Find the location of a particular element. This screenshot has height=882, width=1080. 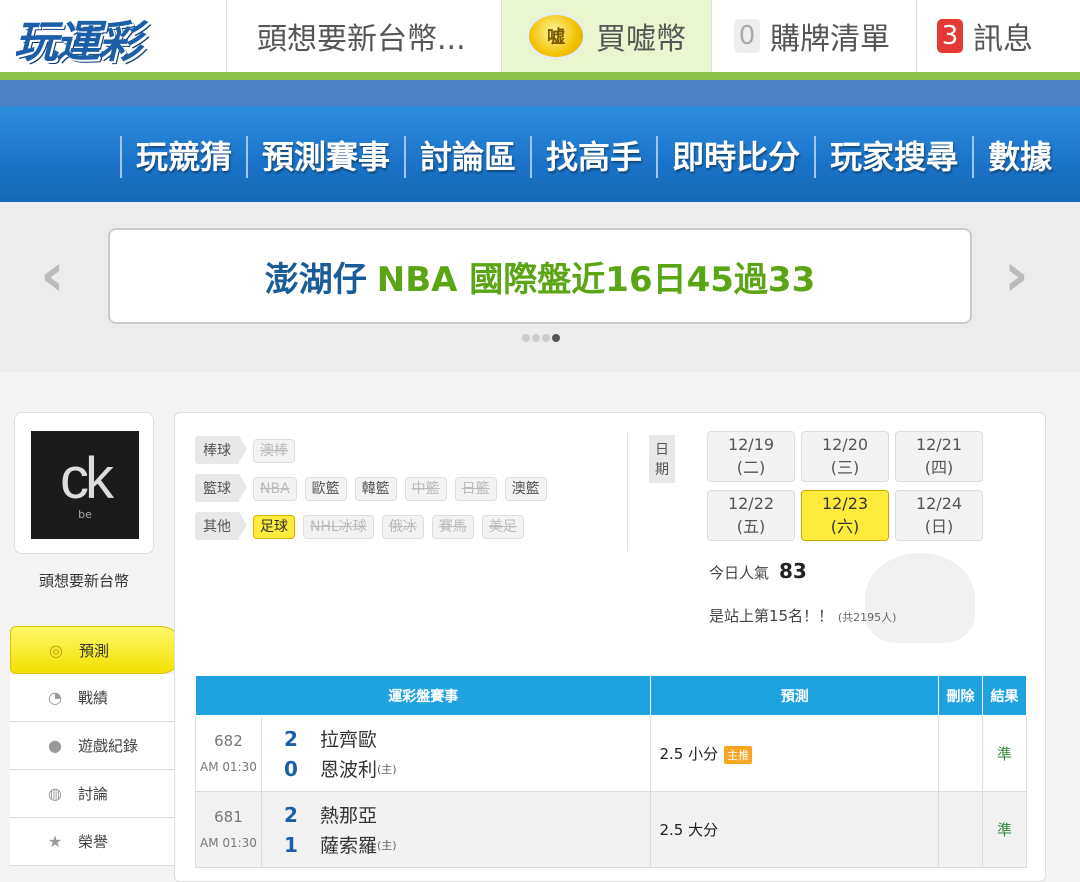

featured-badge: 主推 is located at coordinates (738, 754).